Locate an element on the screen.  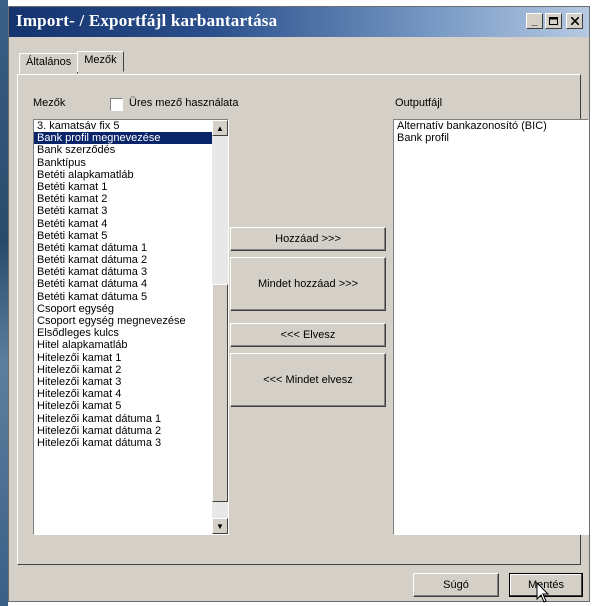
help-button: Súgó is located at coordinates (456, 585).